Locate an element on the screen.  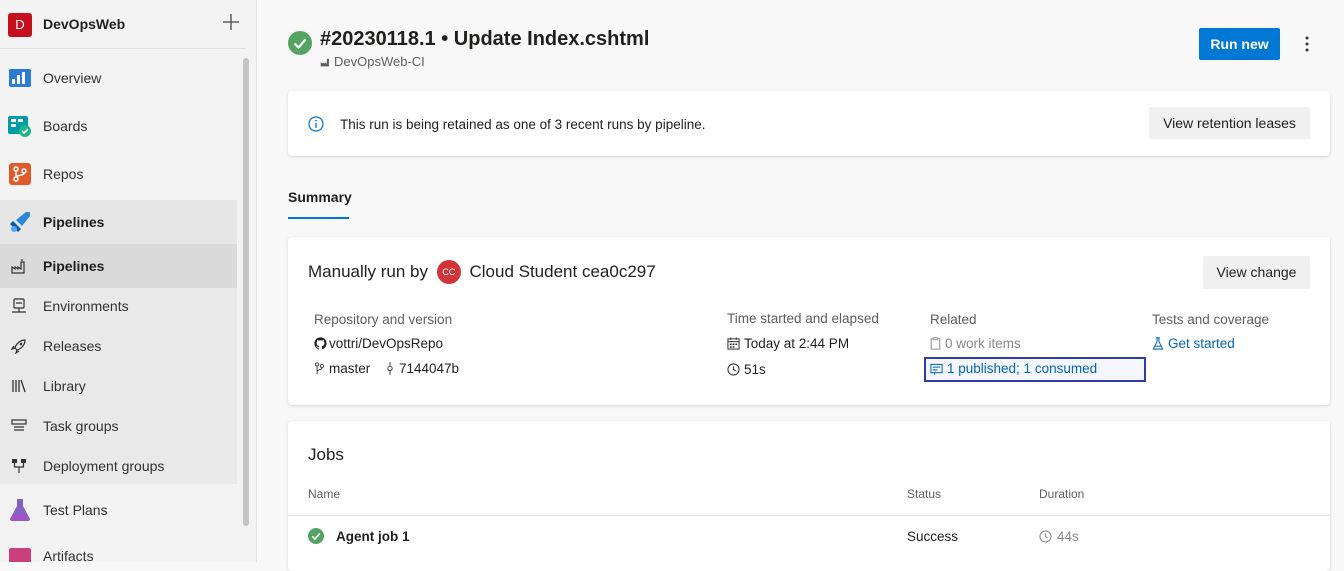
trigger-prefix: Manually run by is located at coordinates (368, 271).